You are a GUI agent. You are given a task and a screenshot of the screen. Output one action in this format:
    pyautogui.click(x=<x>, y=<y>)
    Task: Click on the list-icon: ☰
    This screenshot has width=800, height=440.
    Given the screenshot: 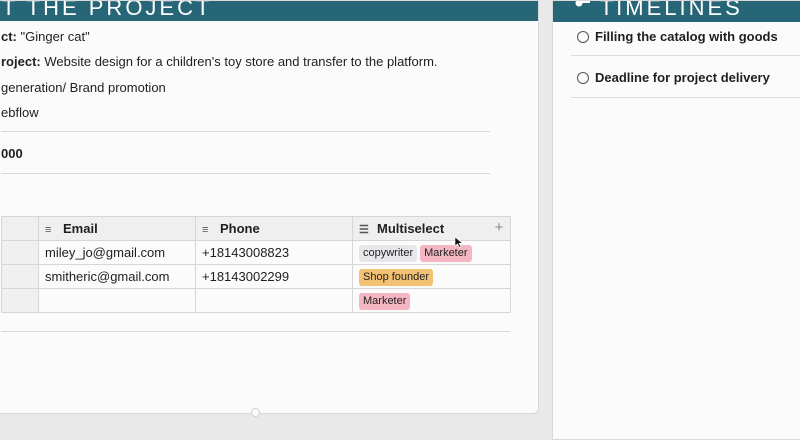 What is the action you would take?
    pyautogui.click(x=364, y=230)
    